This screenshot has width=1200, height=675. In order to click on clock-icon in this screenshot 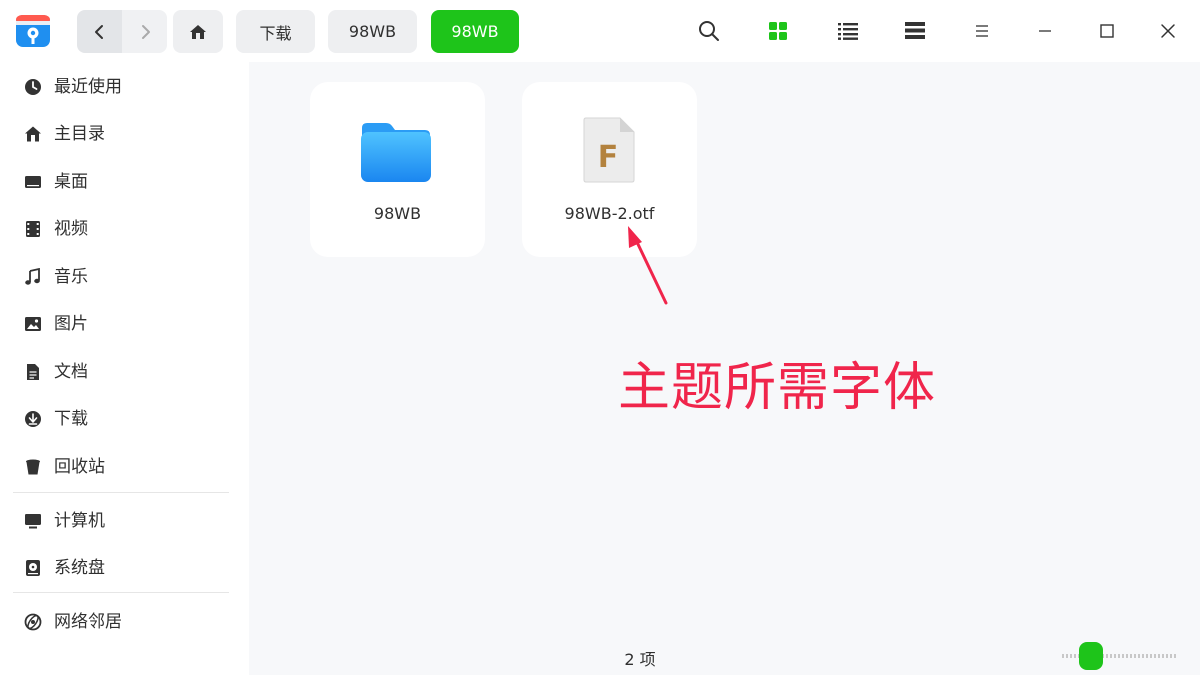, I will do `click(33, 87)`.